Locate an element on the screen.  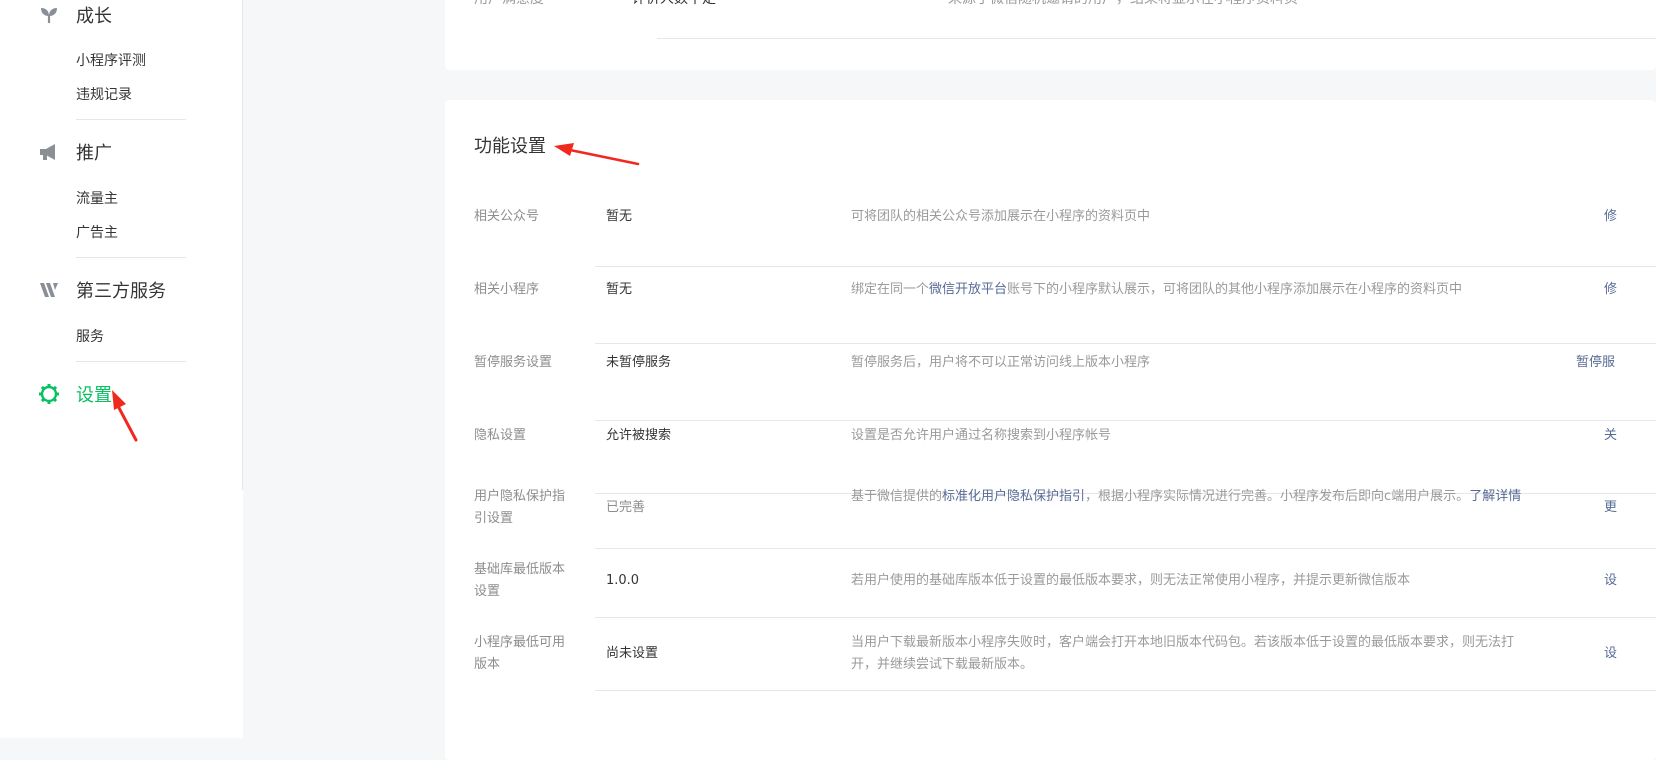
row-value: 允许被搜索 is located at coordinates (639, 435).